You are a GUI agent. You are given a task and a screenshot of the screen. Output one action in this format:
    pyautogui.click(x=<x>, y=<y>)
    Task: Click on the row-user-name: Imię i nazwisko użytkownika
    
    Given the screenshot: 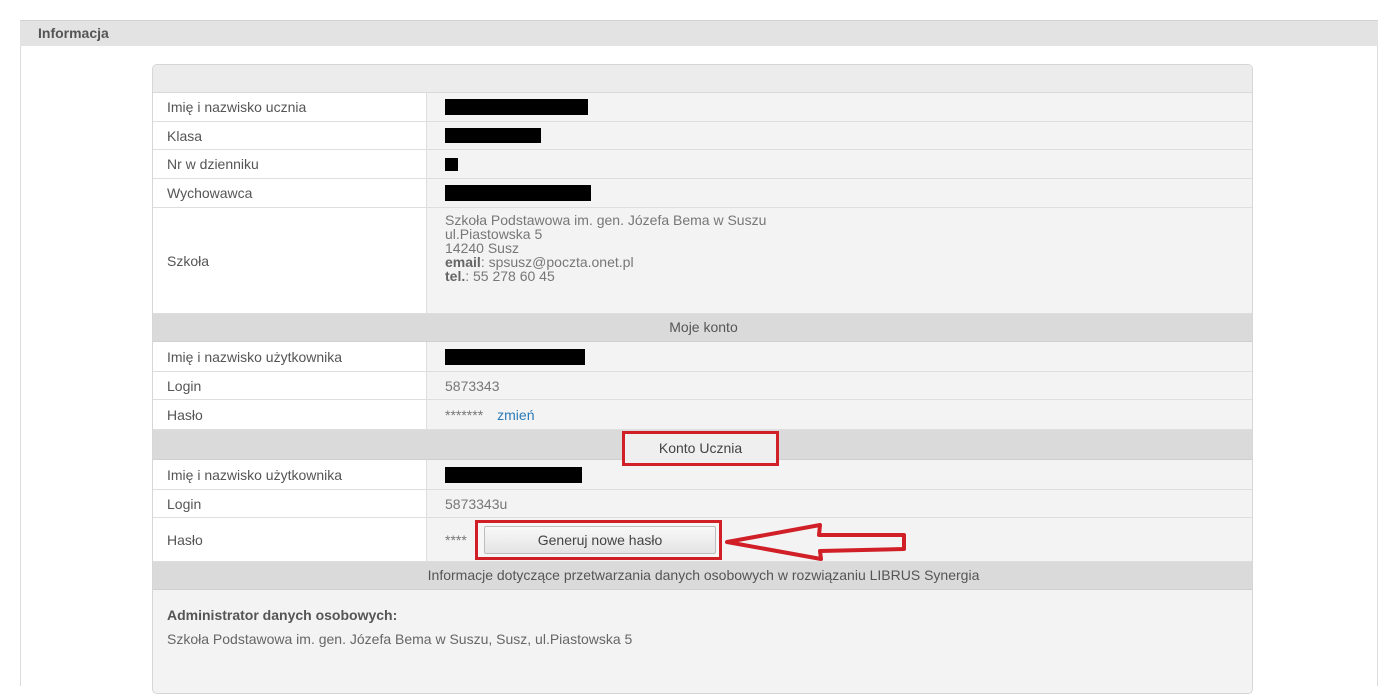 What is the action you would take?
    pyautogui.click(x=702, y=357)
    